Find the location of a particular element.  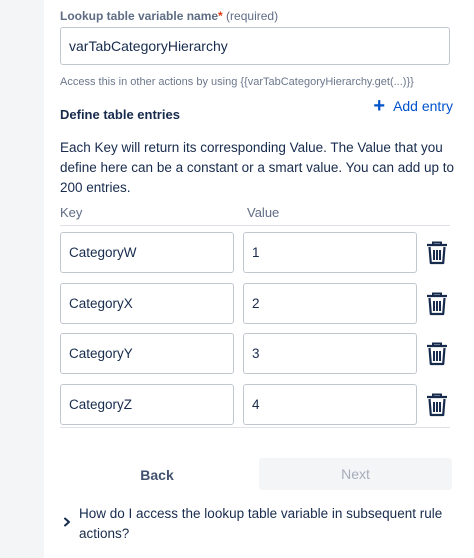

key-value: CategoryX is located at coordinates (101, 303).